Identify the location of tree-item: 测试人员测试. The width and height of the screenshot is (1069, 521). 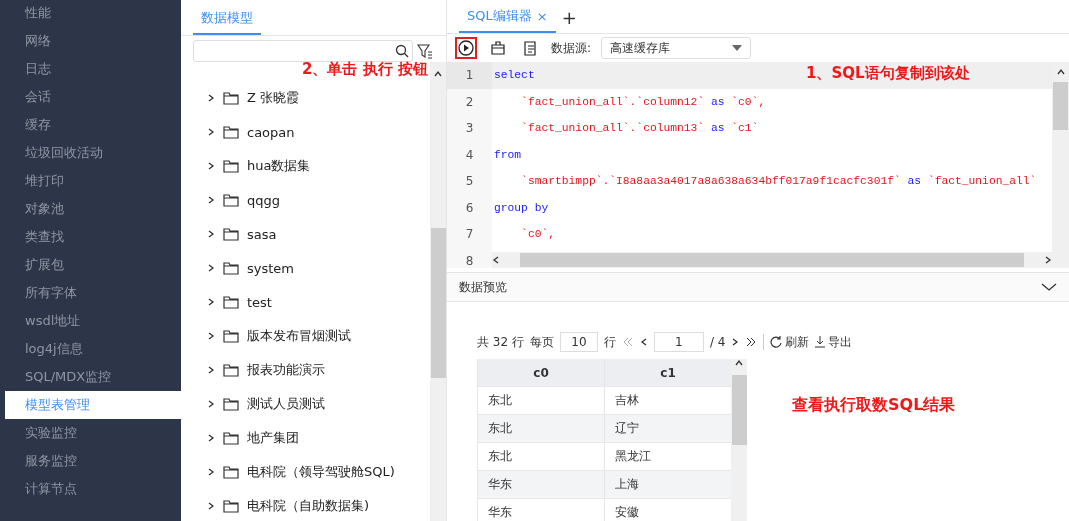
(318, 404).